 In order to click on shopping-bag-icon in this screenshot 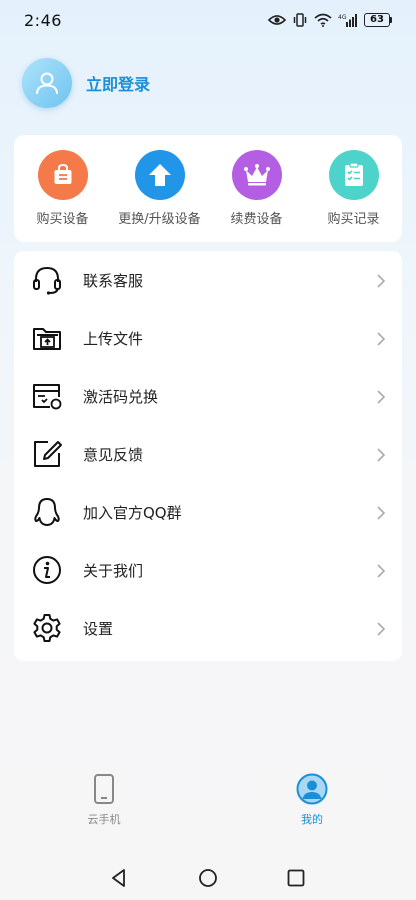, I will do `click(62, 175)`.